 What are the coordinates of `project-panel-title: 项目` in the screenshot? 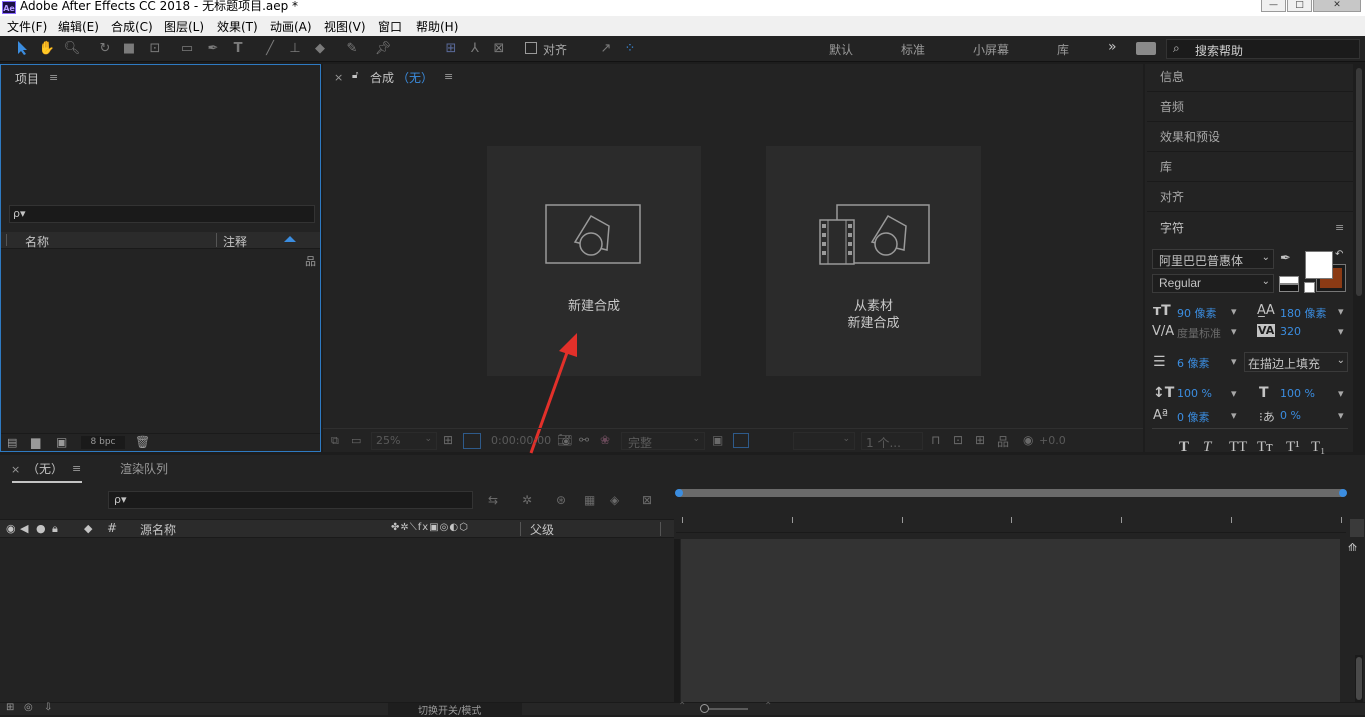 It's located at (27, 78).